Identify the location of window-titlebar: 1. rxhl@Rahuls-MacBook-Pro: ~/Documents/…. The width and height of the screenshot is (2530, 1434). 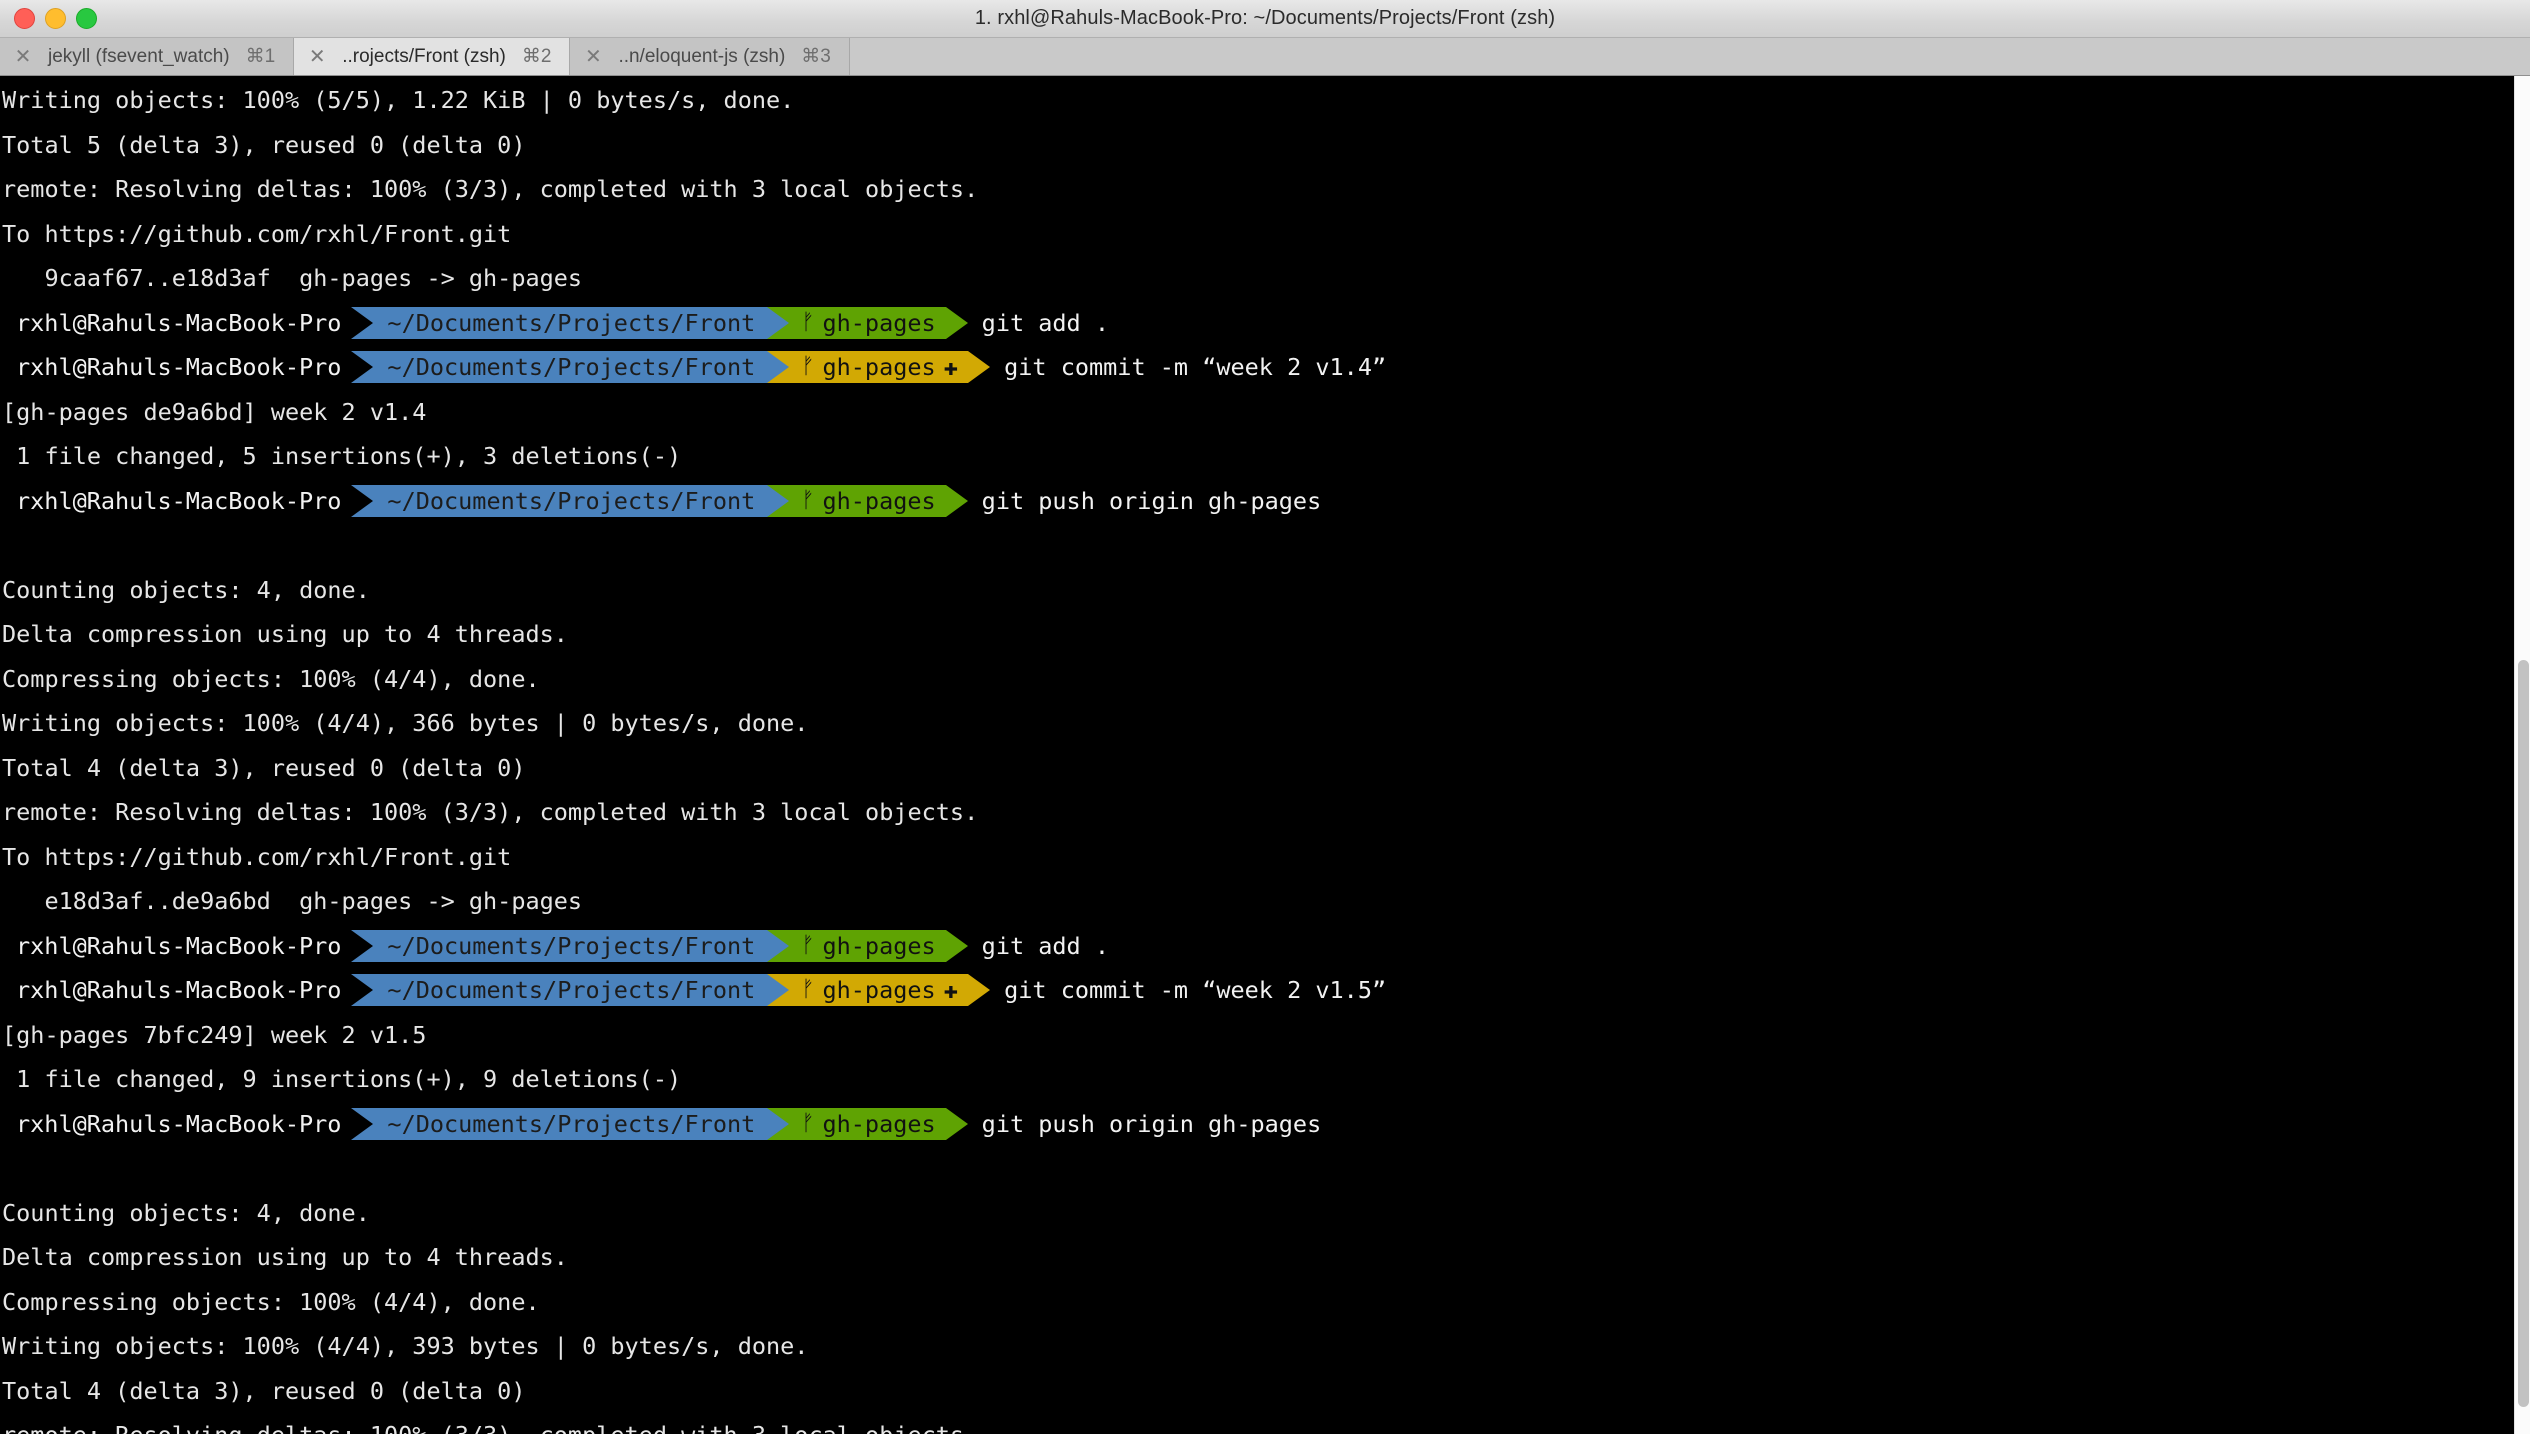
(1265, 19).